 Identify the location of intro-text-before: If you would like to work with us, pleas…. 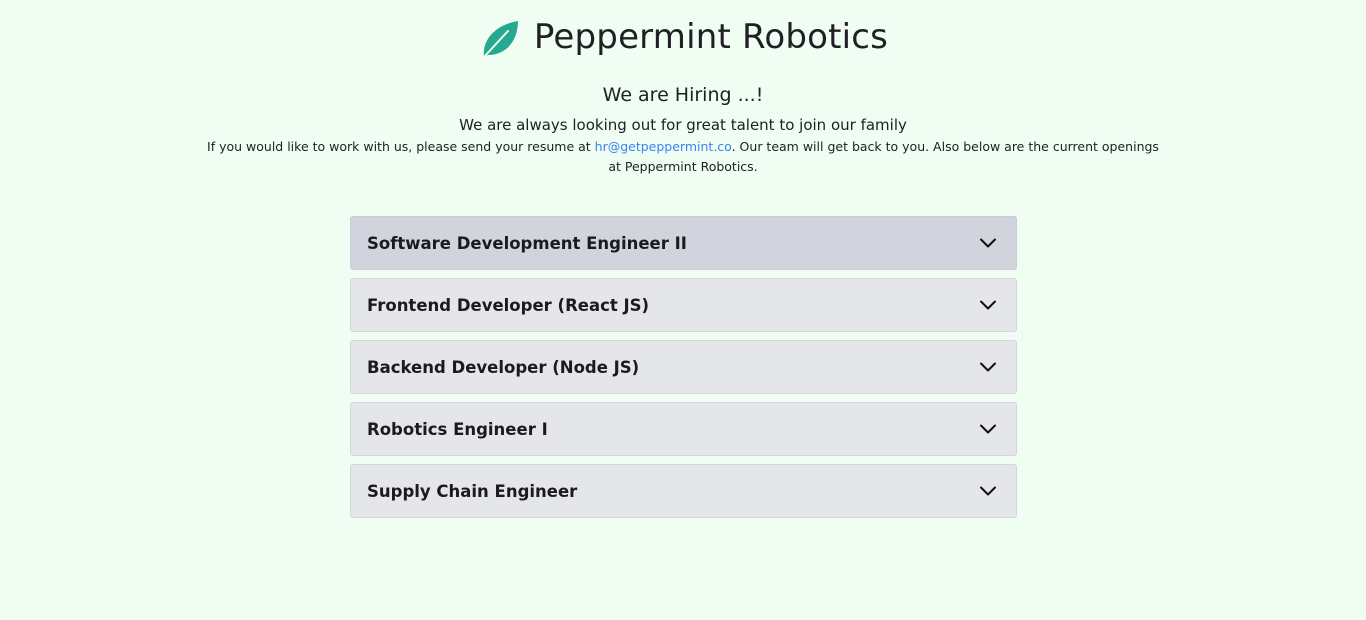
(401, 146).